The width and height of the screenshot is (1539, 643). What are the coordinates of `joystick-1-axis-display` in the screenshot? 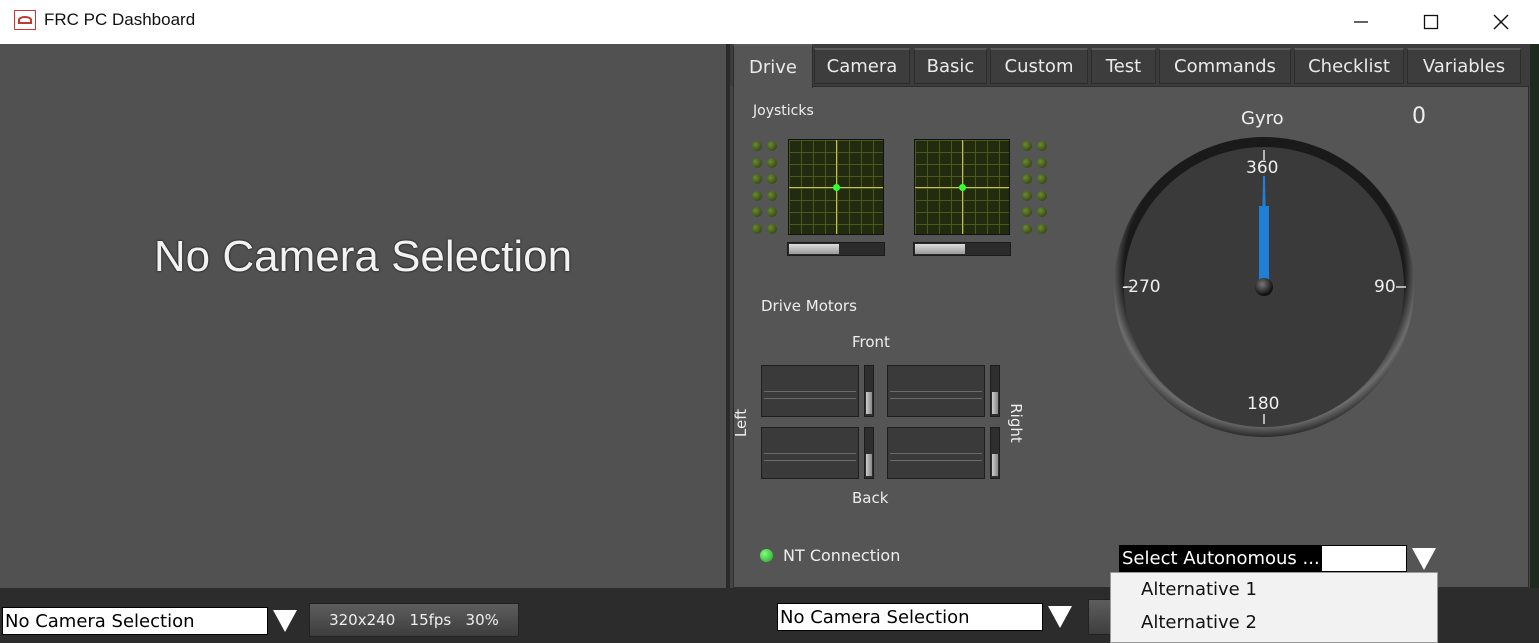 It's located at (836, 187).